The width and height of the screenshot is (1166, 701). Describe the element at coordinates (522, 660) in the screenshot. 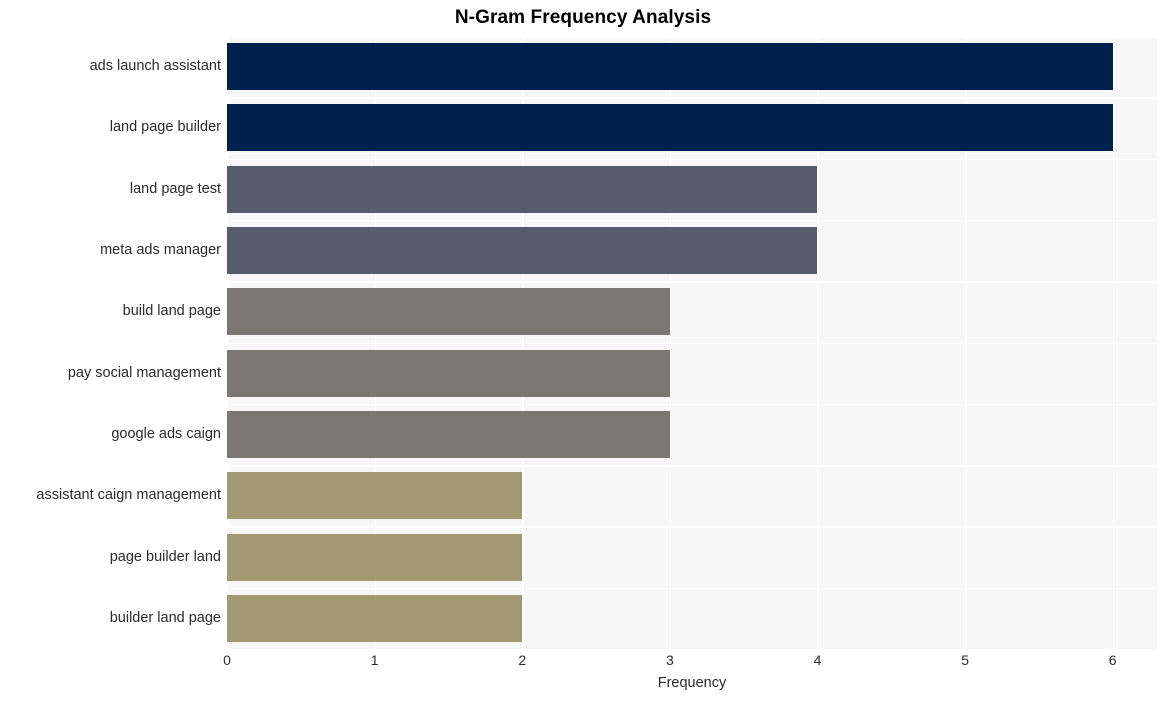

I see `x-axis-tick-label: 2` at that location.